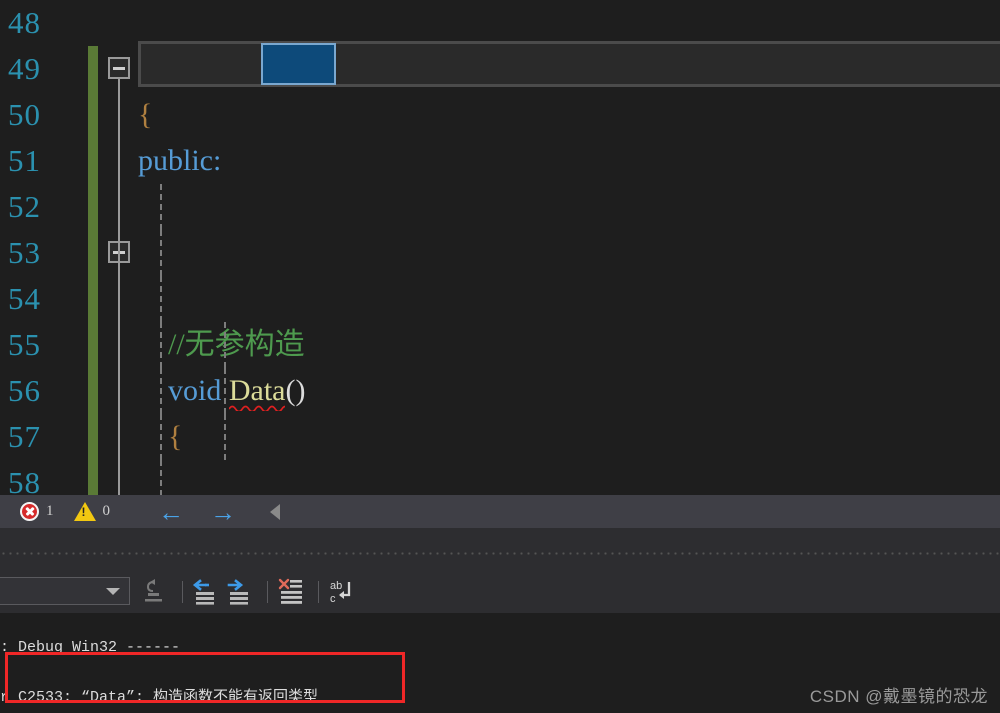 The width and height of the screenshot is (1000, 713). I want to click on previous-error-arrow-icon: ←, so click(171, 512).